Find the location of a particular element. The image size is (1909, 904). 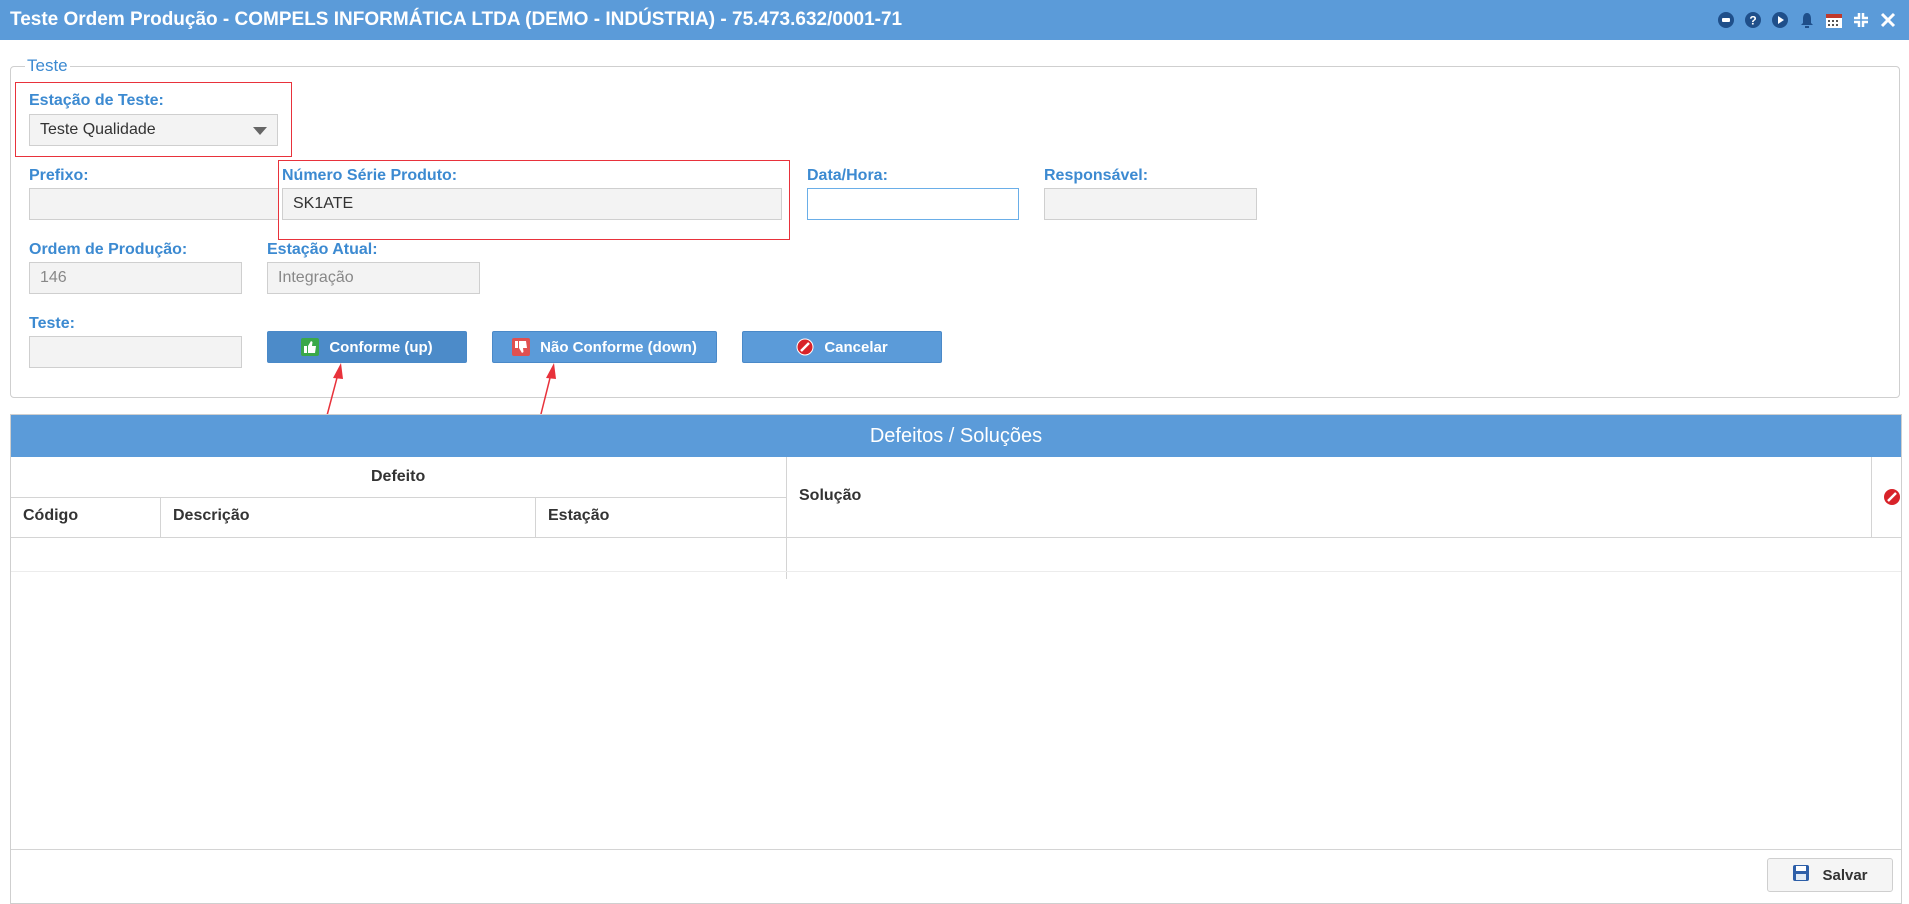

conforme-button: Conforme (up) is located at coordinates (367, 347).